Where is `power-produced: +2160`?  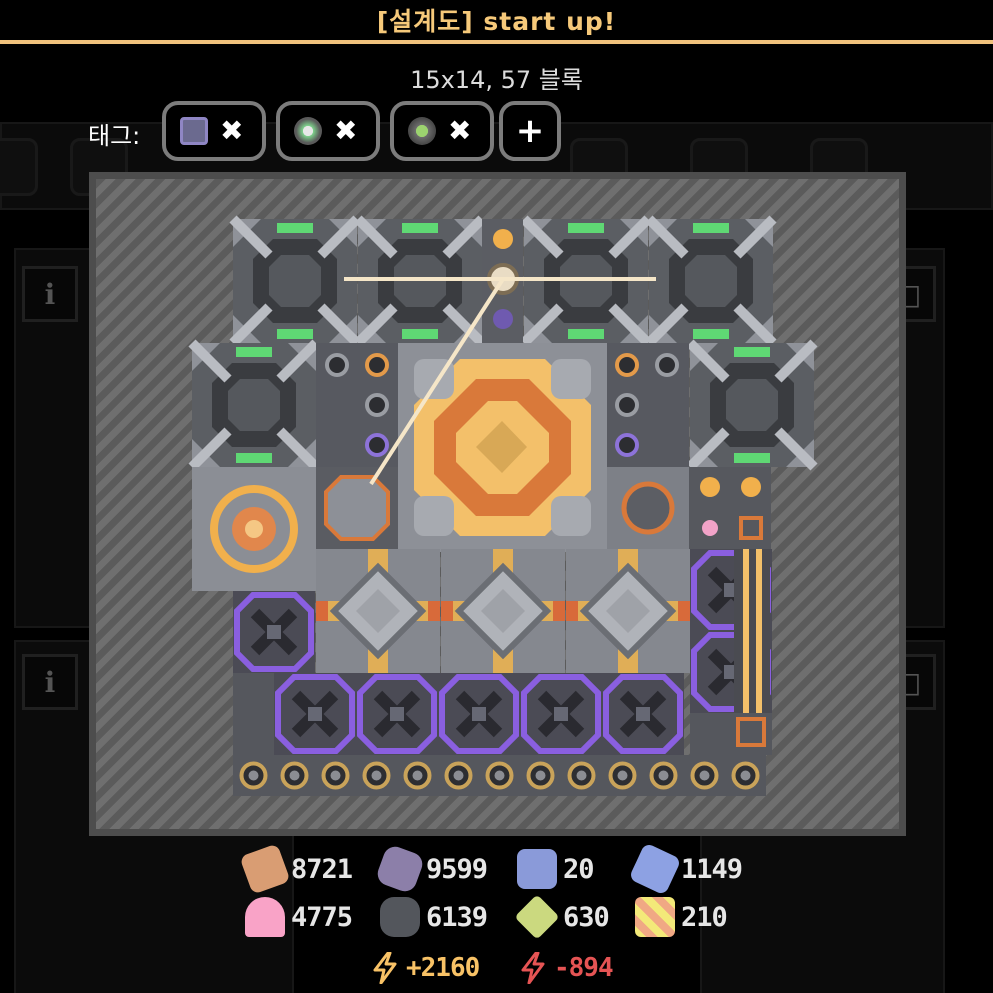
power-produced: +2160 is located at coordinates (426, 968).